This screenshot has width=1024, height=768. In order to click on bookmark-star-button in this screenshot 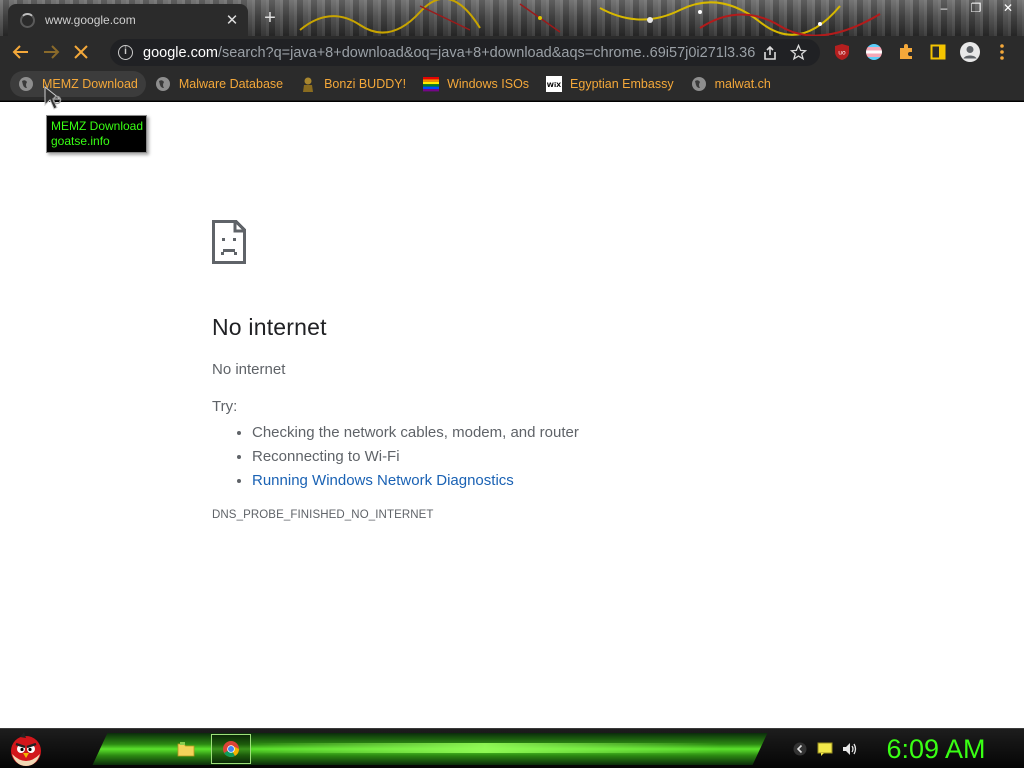, I will do `click(798, 53)`.